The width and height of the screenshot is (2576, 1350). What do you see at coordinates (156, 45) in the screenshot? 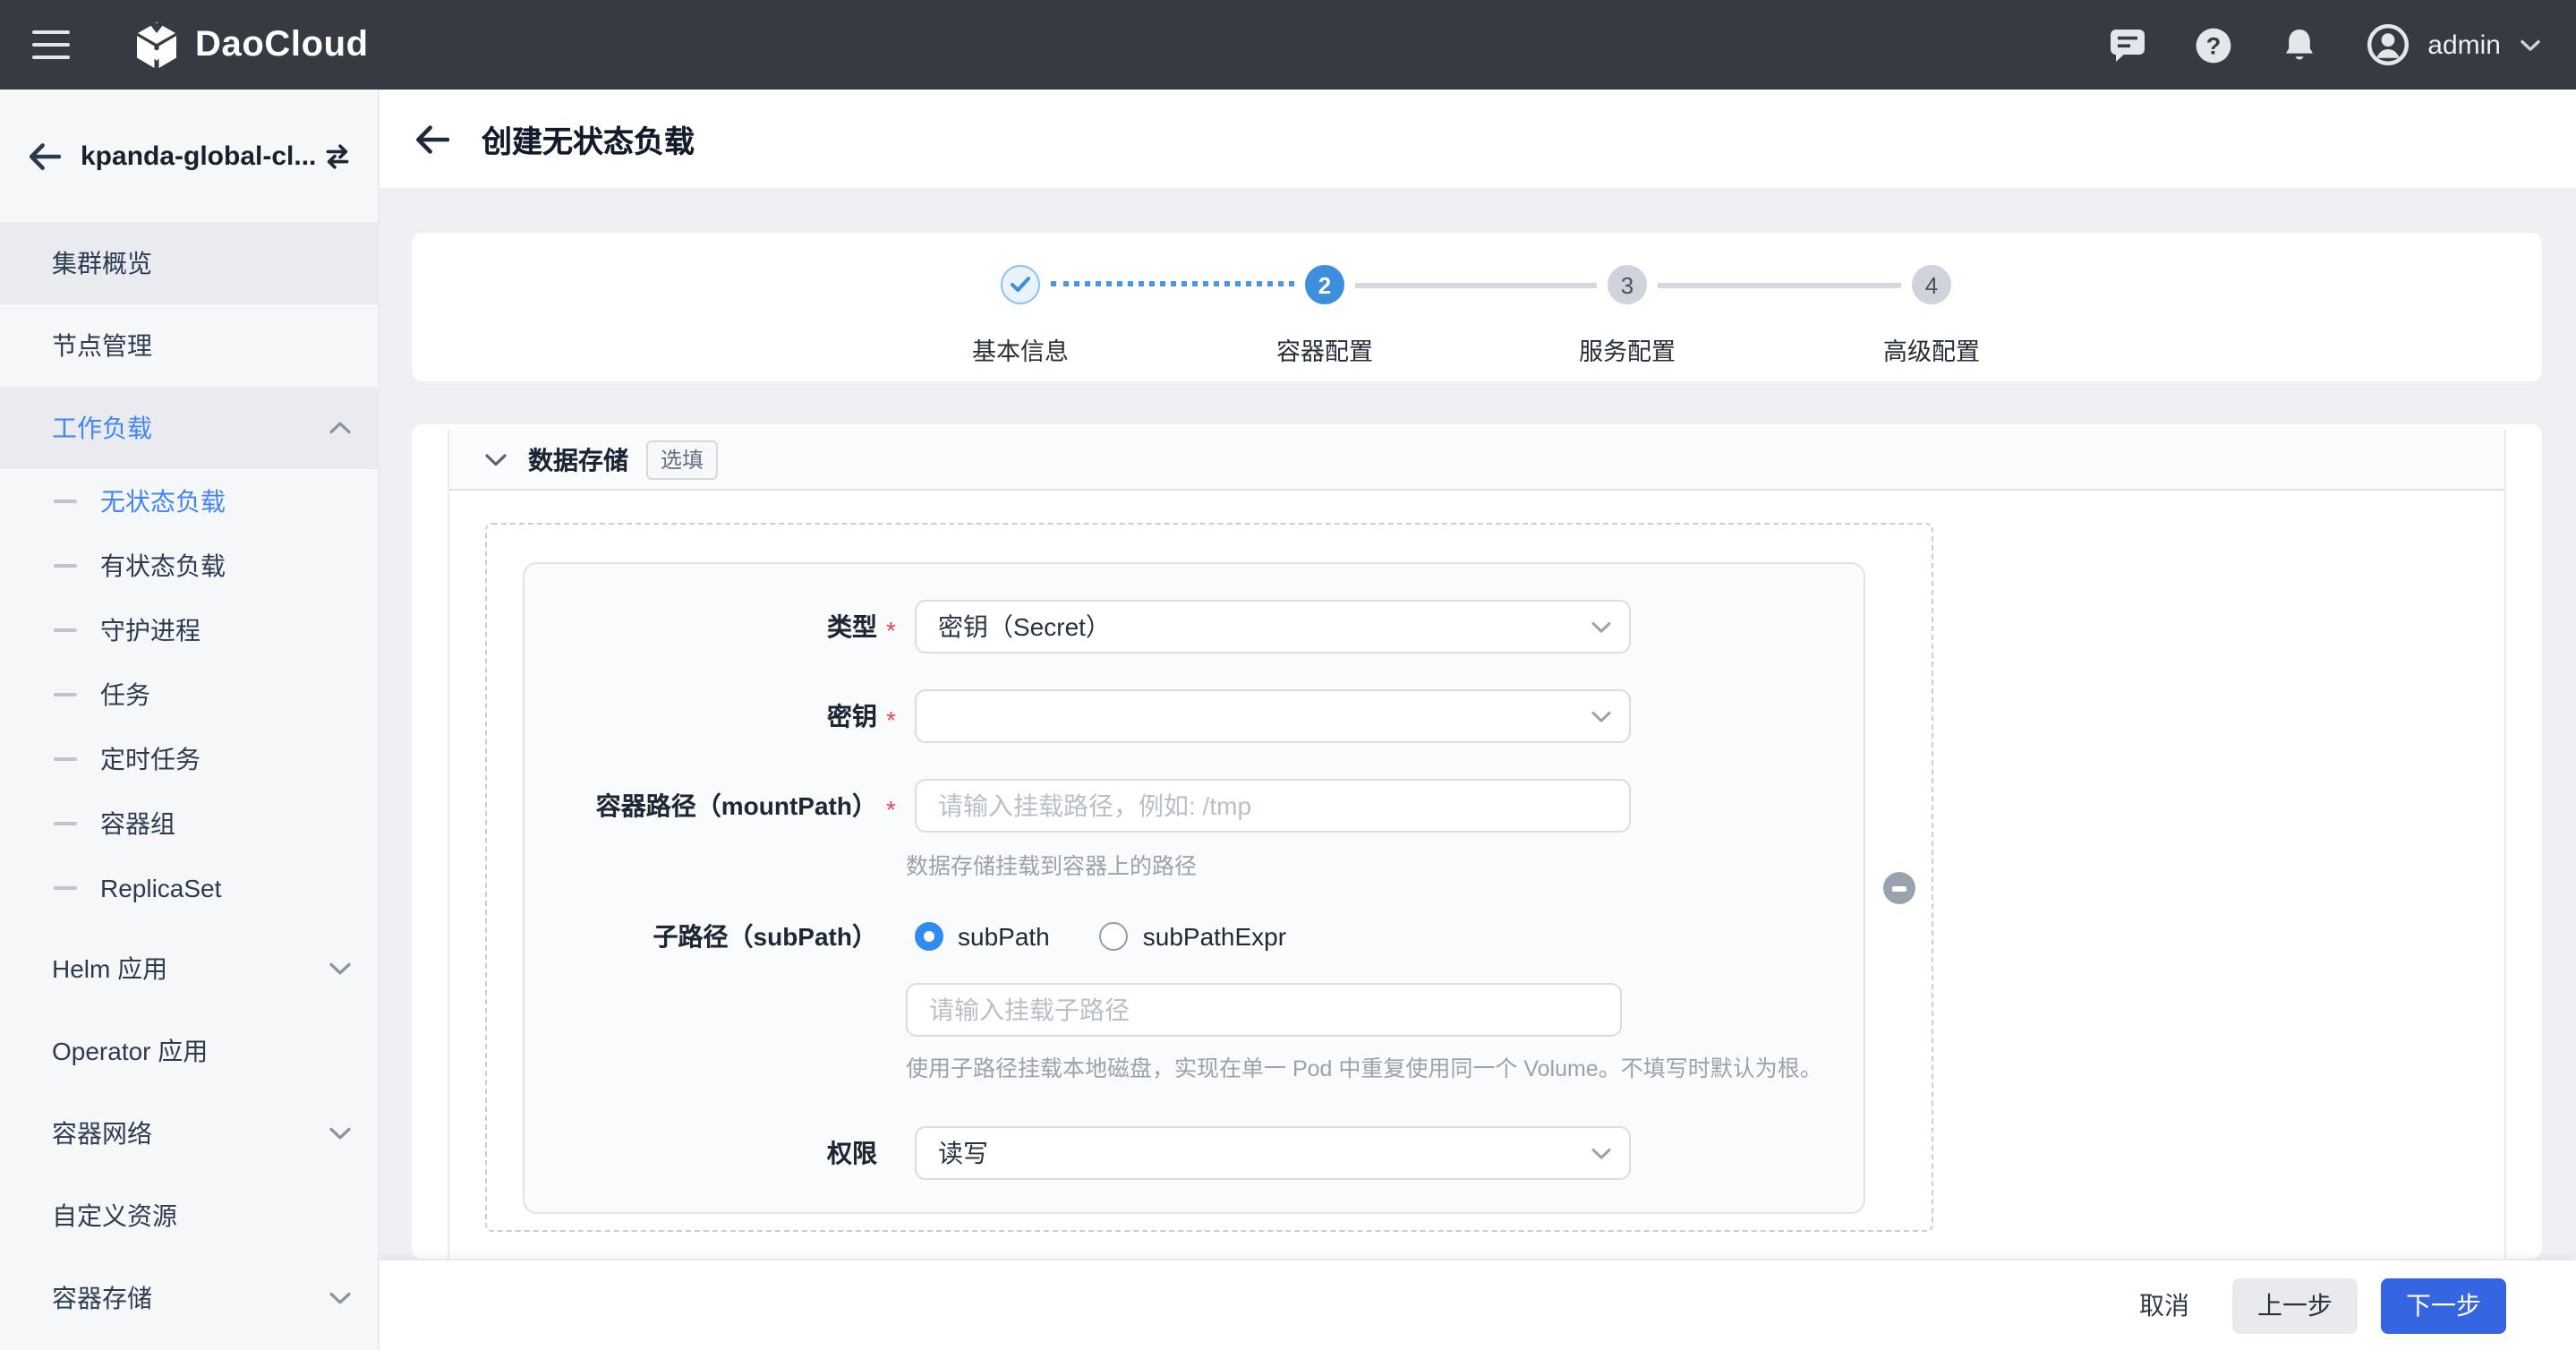
I see `daocloud-cube-icon` at bounding box center [156, 45].